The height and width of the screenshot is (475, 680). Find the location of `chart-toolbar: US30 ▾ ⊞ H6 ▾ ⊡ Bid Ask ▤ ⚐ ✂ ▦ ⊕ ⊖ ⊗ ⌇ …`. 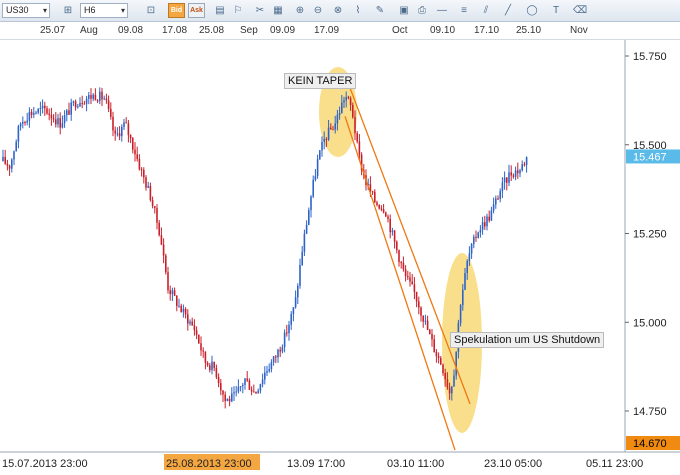

chart-toolbar: US30 ▾ ⊞ H6 ▾ ⊡ Bid Ask ▤ ⚐ ✂ ▦ ⊕ ⊖ ⊗ ⌇ … is located at coordinates (340, 11).